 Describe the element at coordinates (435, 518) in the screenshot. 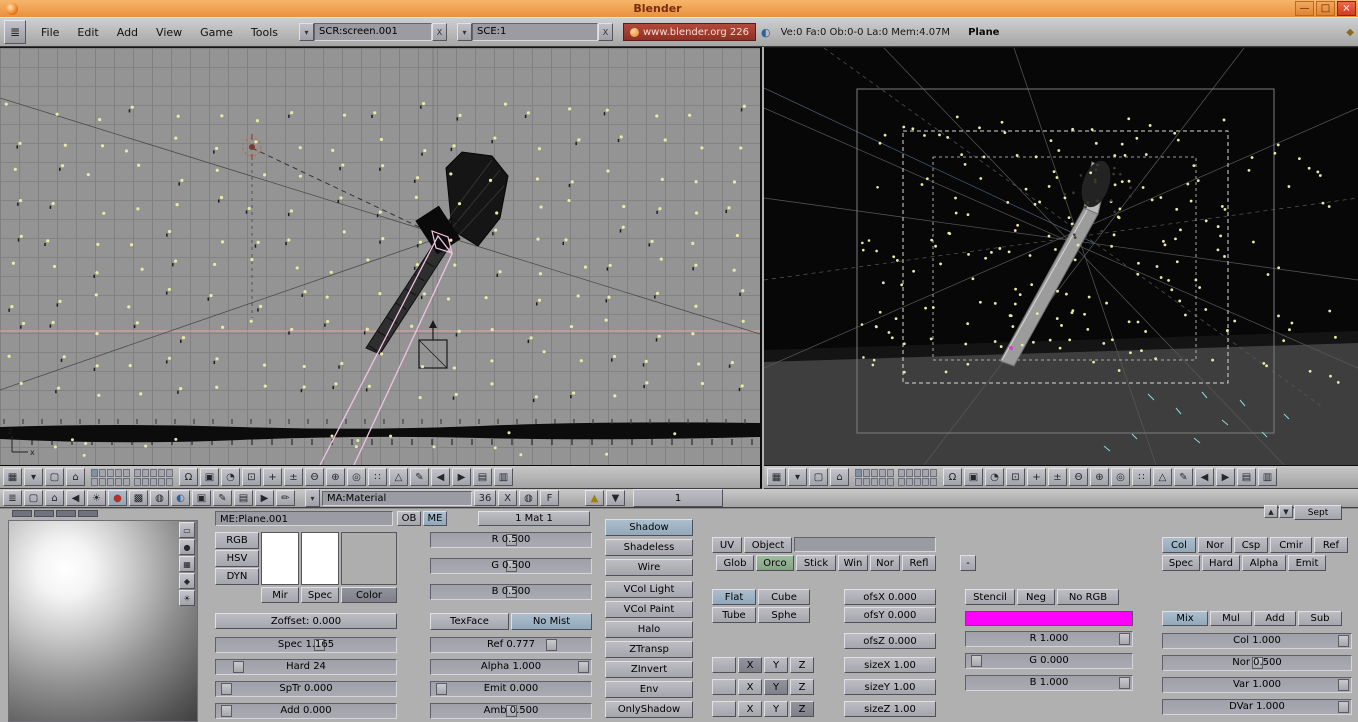

I see `link-me-button: ME` at that location.